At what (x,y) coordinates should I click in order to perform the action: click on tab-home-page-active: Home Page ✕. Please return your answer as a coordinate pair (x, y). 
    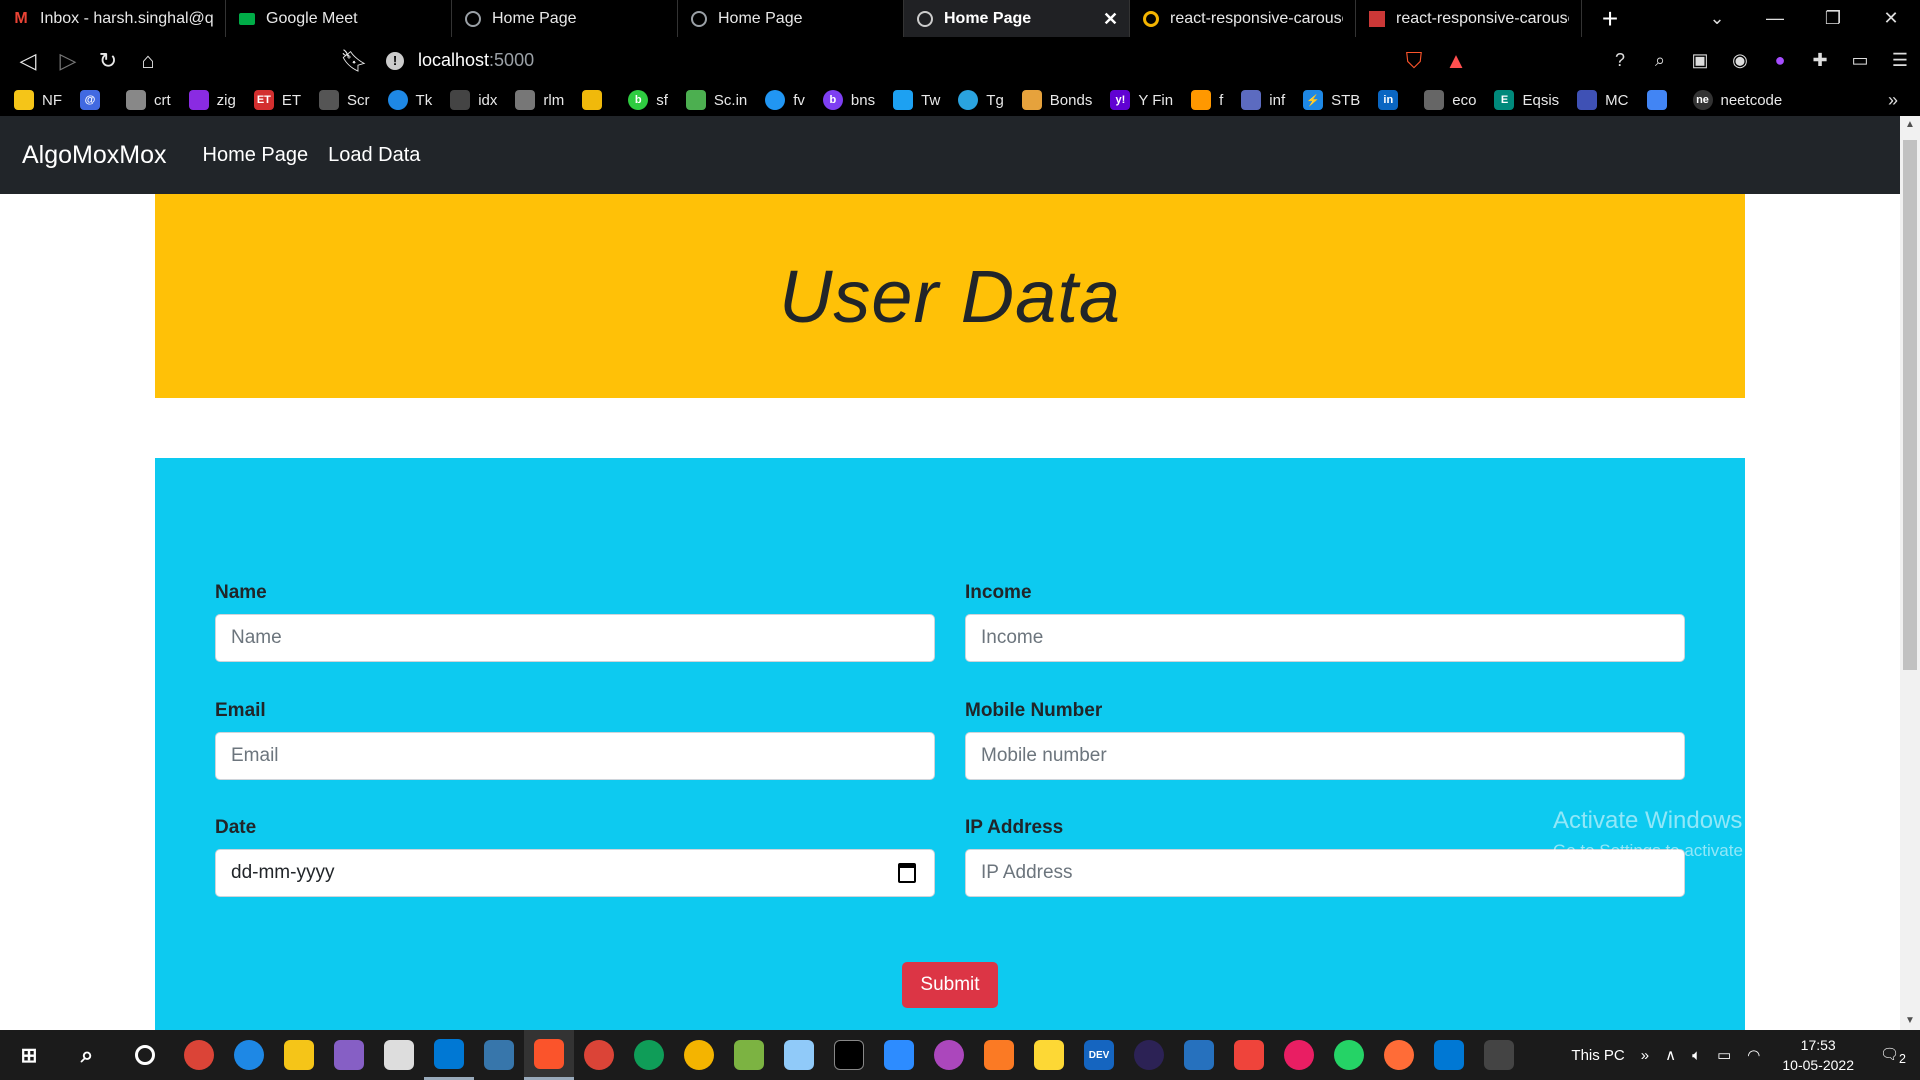
    Looking at the image, I should click on (1017, 18).